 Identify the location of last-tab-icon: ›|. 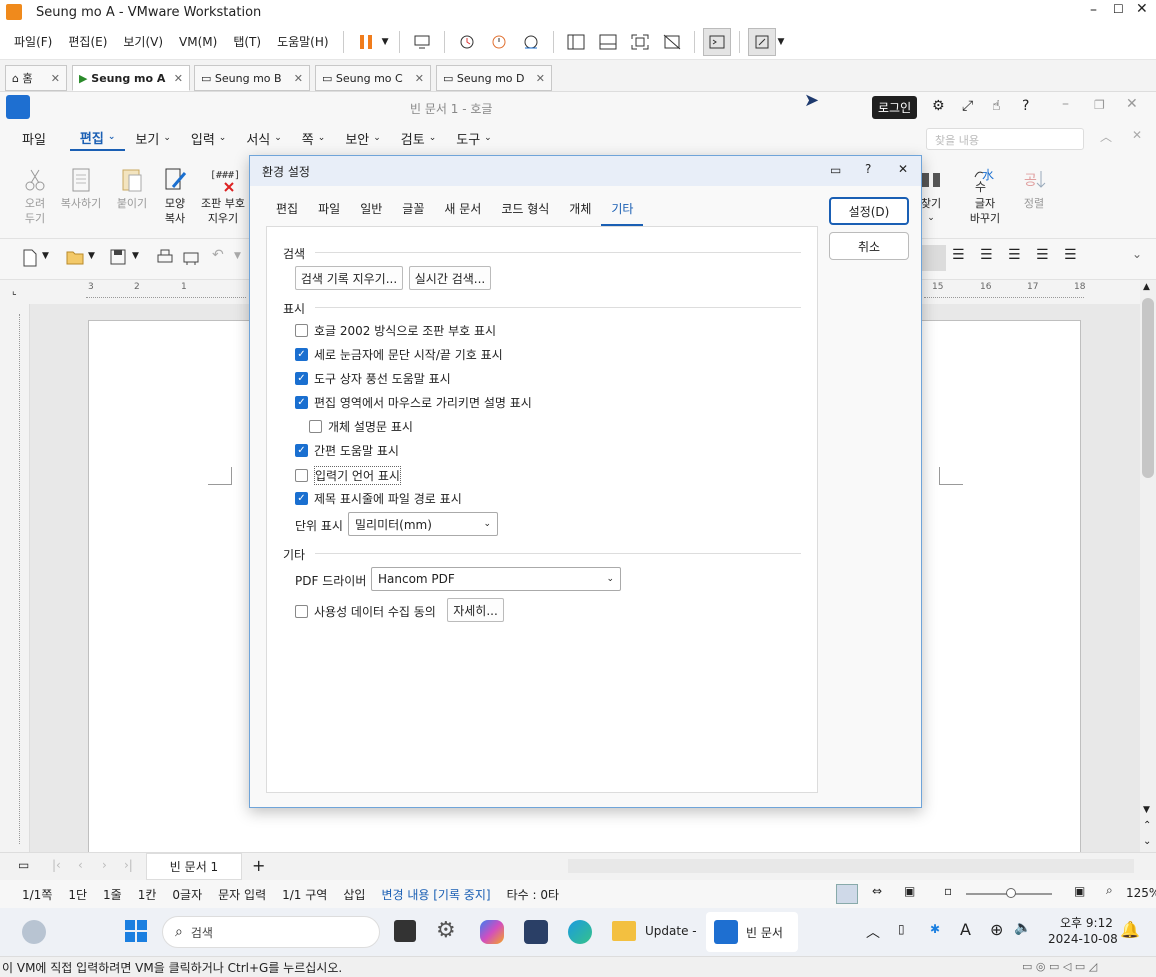
(128, 865).